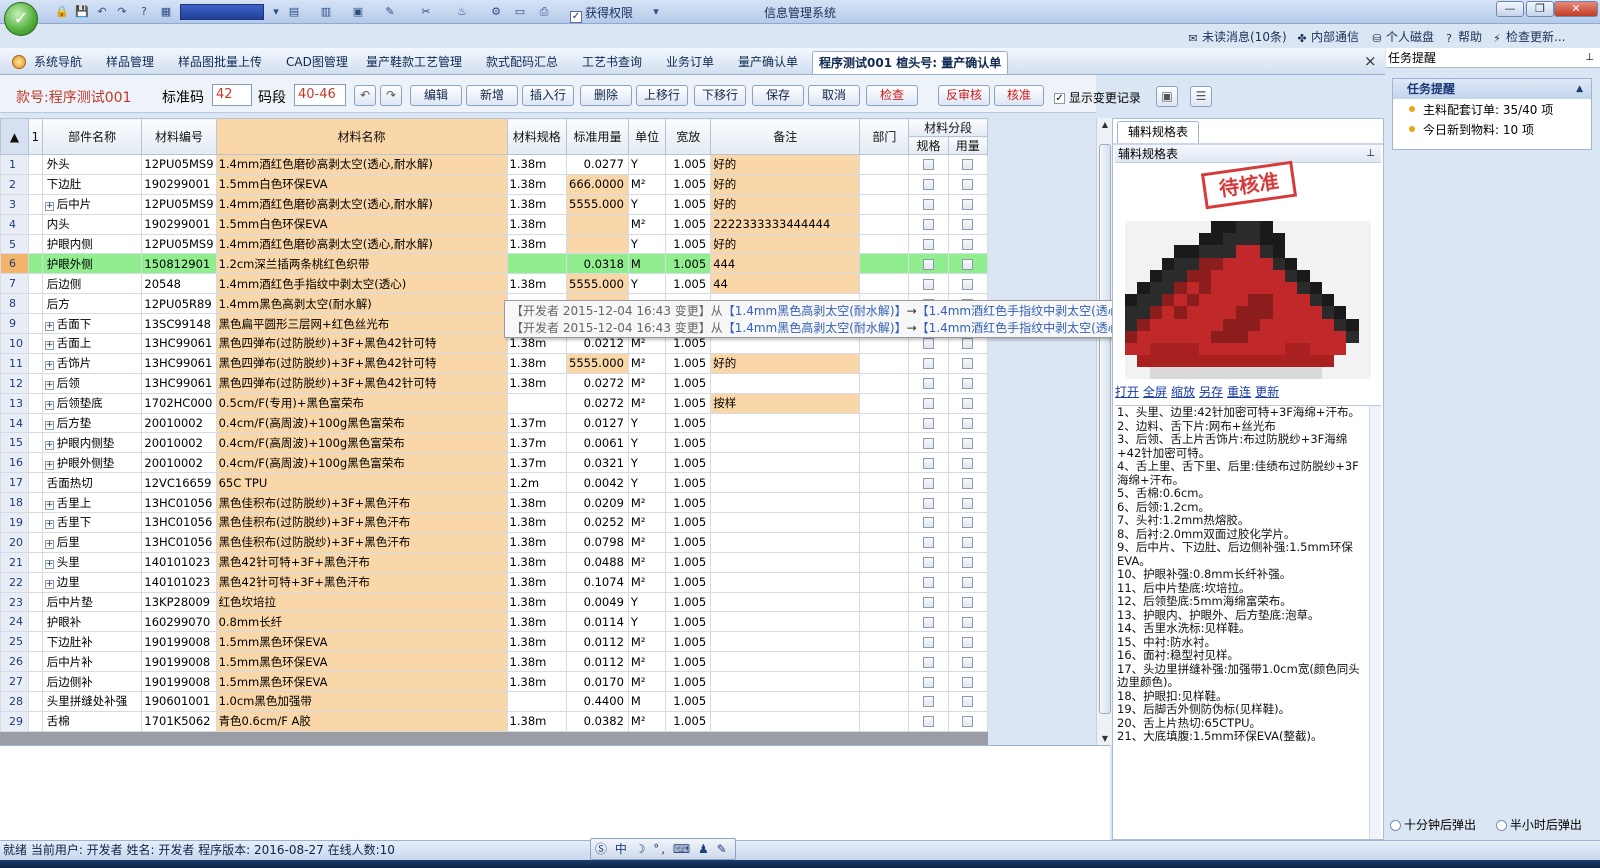 The height and width of the screenshot is (868, 1600). What do you see at coordinates (1167, 96) in the screenshot?
I see `settings-icon: ▣` at bounding box center [1167, 96].